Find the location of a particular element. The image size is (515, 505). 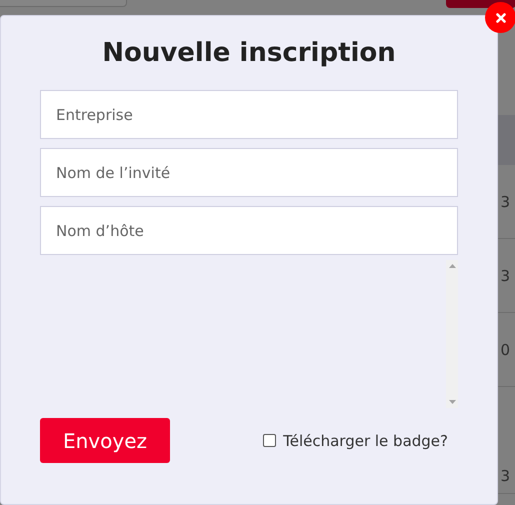

dialog-title: Nouvelle inscription is located at coordinates (249, 53).